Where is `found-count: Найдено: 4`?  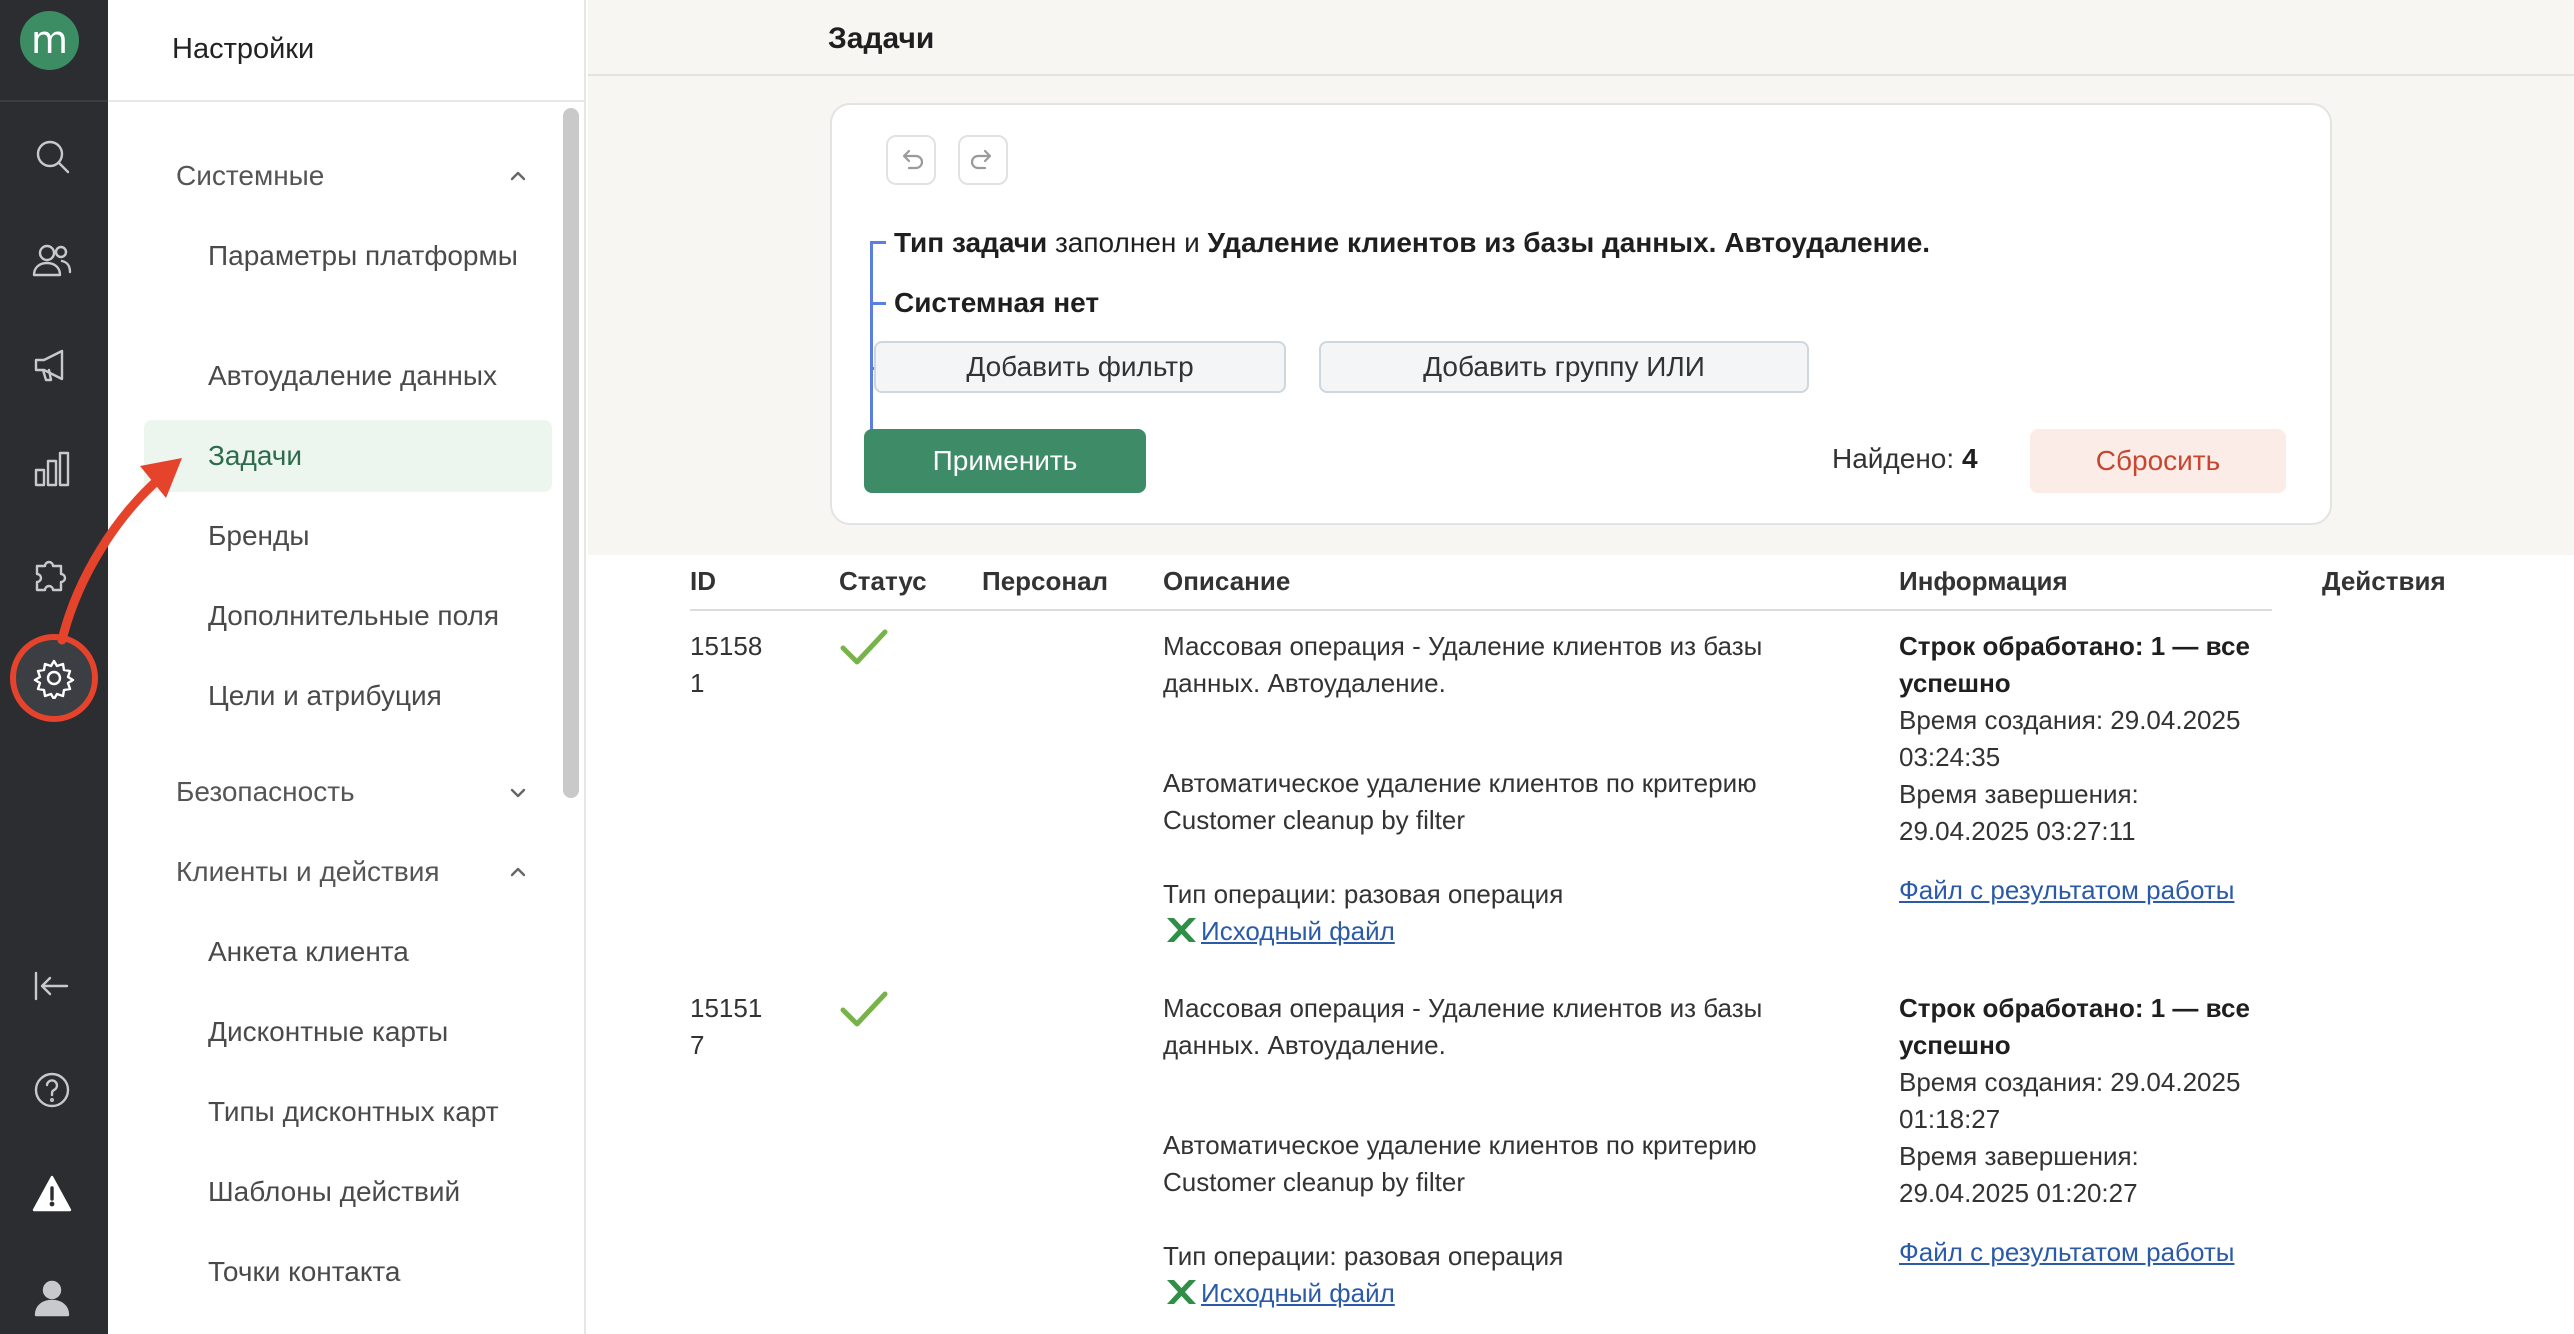 found-count: Найдено: 4 is located at coordinates (1905, 459).